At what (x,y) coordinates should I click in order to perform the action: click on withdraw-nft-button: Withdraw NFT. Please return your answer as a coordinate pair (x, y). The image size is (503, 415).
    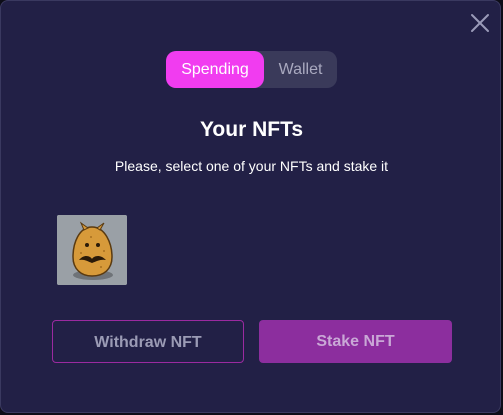
    Looking at the image, I should click on (148, 341).